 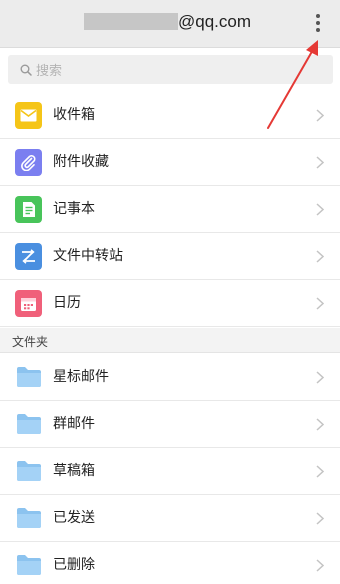 I want to click on app-header: @qq.com, so click(x=170, y=24).